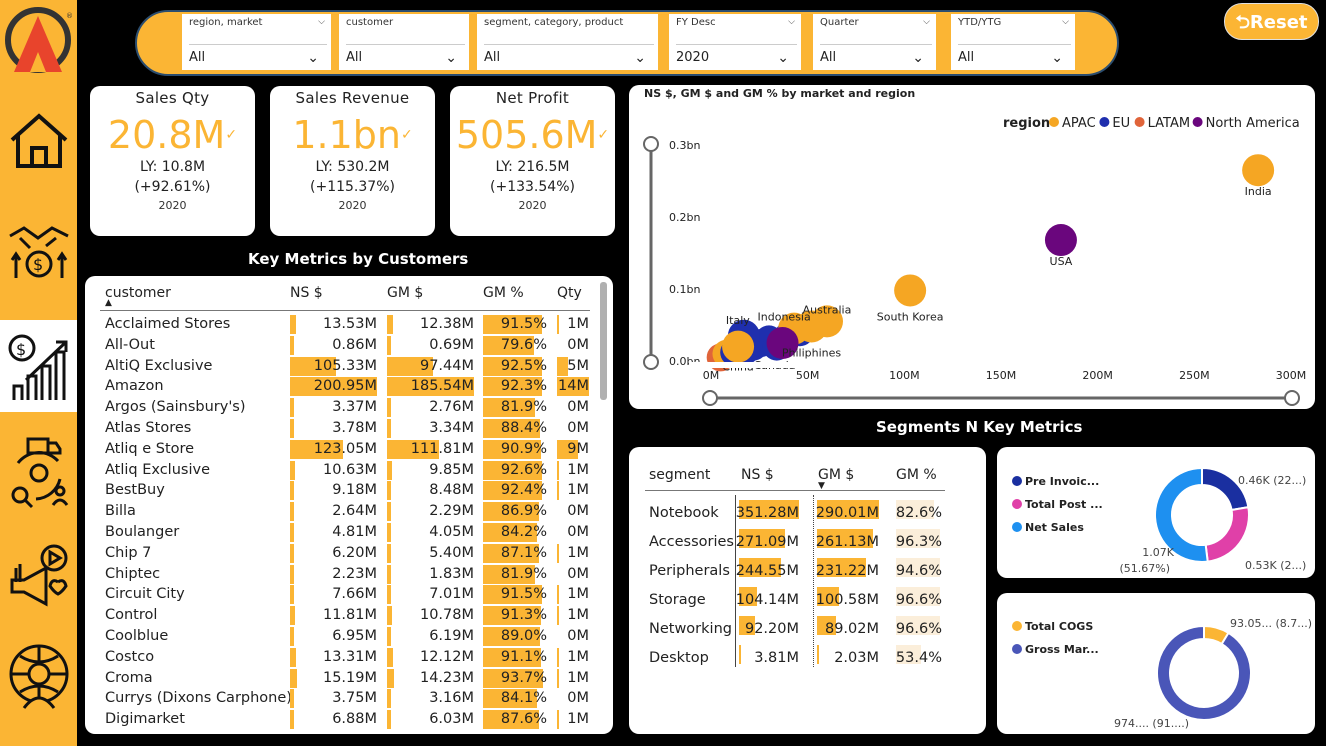 The width and height of the screenshot is (1326, 746). I want to click on col-header-customer: customer, so click(138, 295).